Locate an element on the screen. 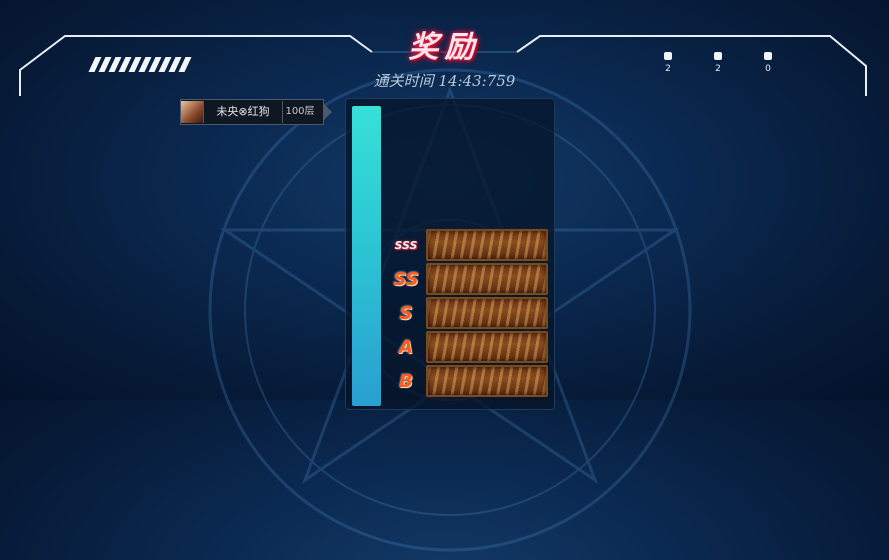 The width and height of the screenshot is (889, 560). rank-a-label: A is located at coordinates (406, 347).